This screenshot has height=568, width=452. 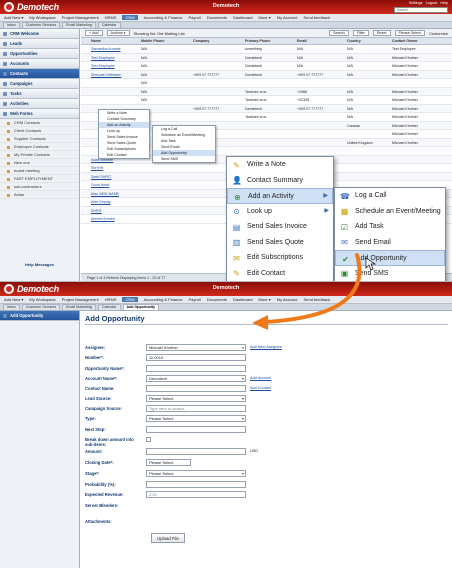 I want to click on col-country: Country, so click(x=367, y=41).